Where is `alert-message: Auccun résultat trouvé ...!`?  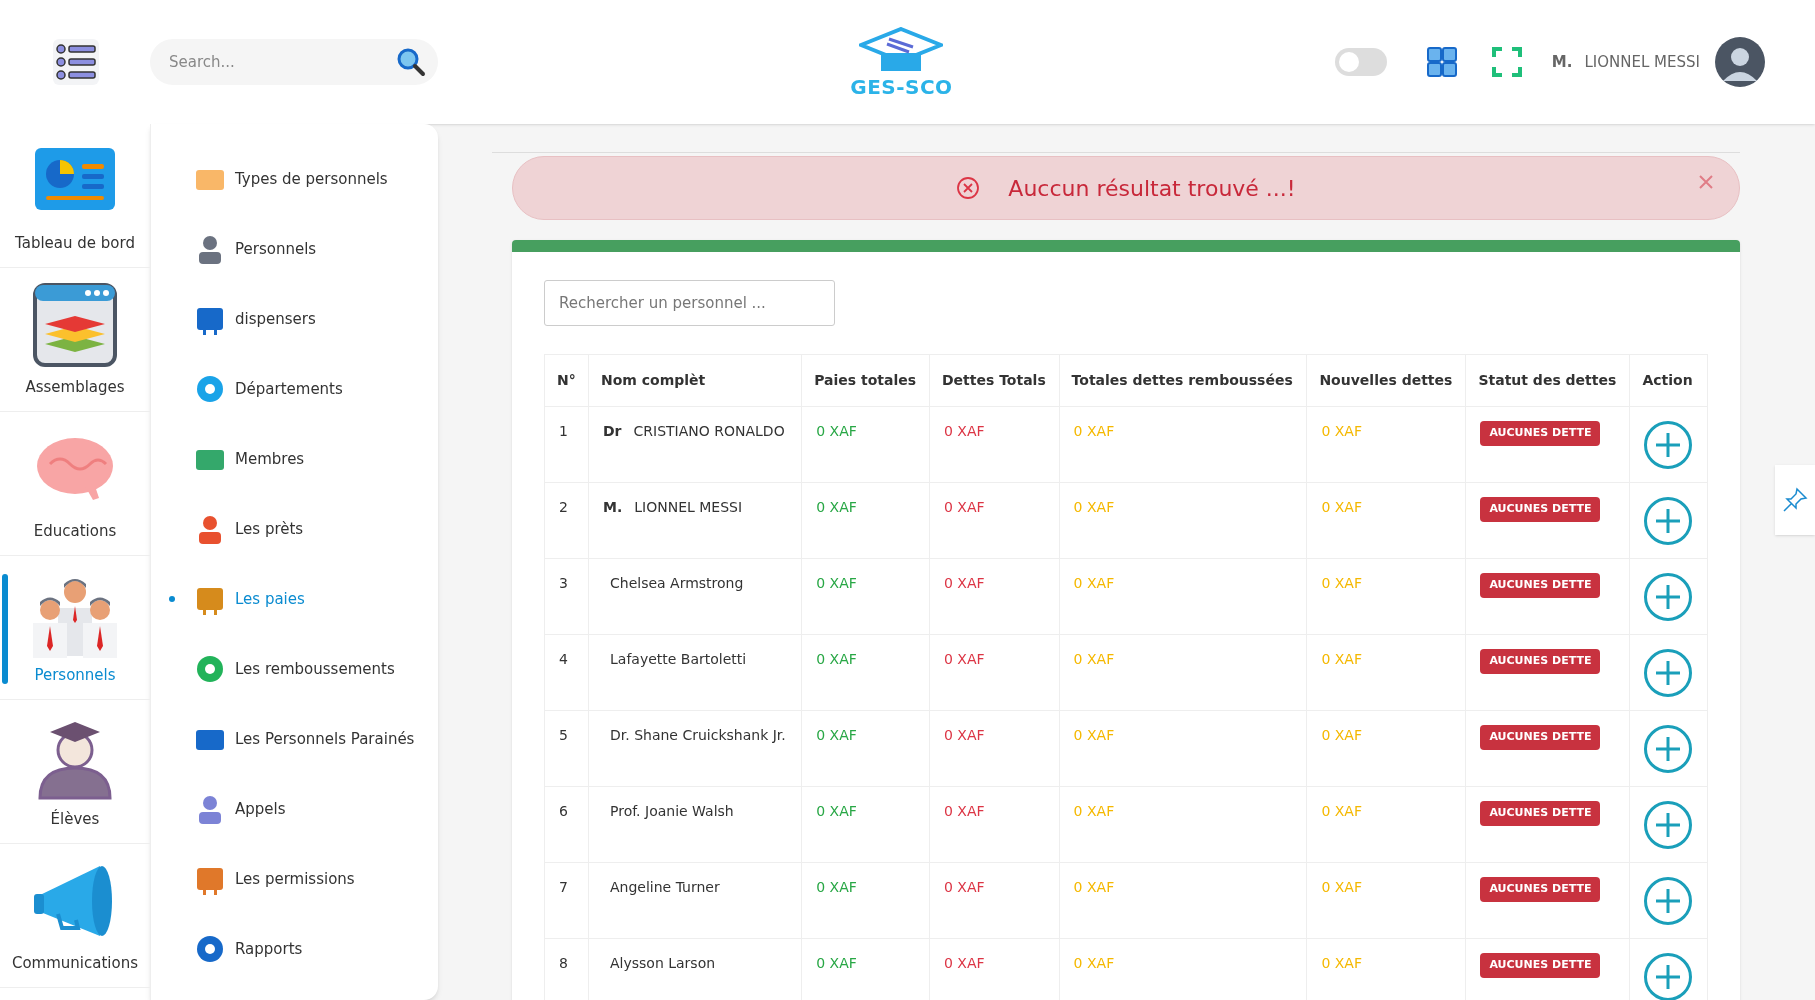
alert-message: Auccun résultat trouvé ...! is located at coordinates (1152, 188).